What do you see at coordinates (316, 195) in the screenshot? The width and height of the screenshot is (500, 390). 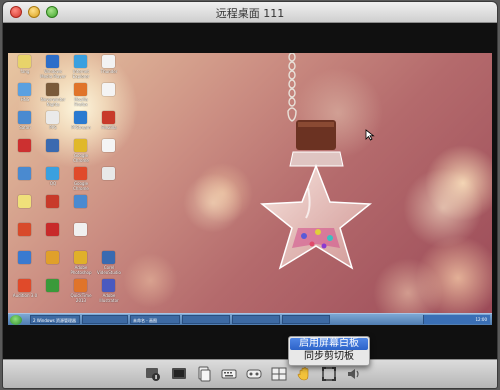 I see `star-bottle-image` at bounding box center [316, 195].